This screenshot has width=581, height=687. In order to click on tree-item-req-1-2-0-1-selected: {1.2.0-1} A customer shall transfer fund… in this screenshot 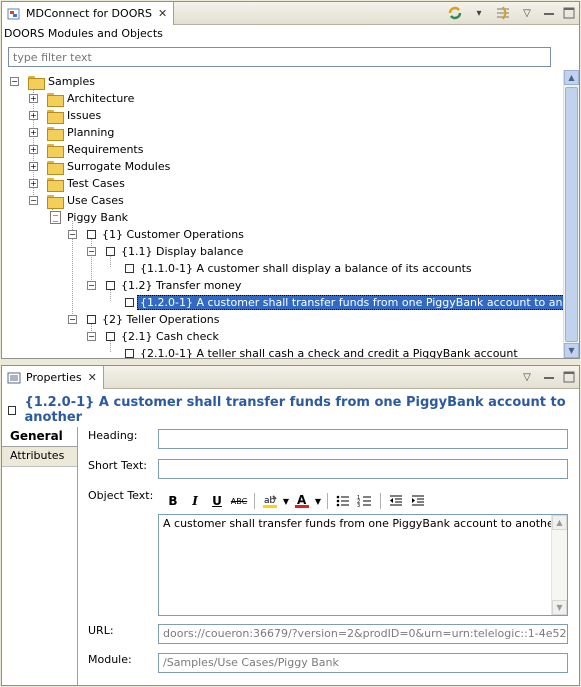, I will do `click(344, 302)`.